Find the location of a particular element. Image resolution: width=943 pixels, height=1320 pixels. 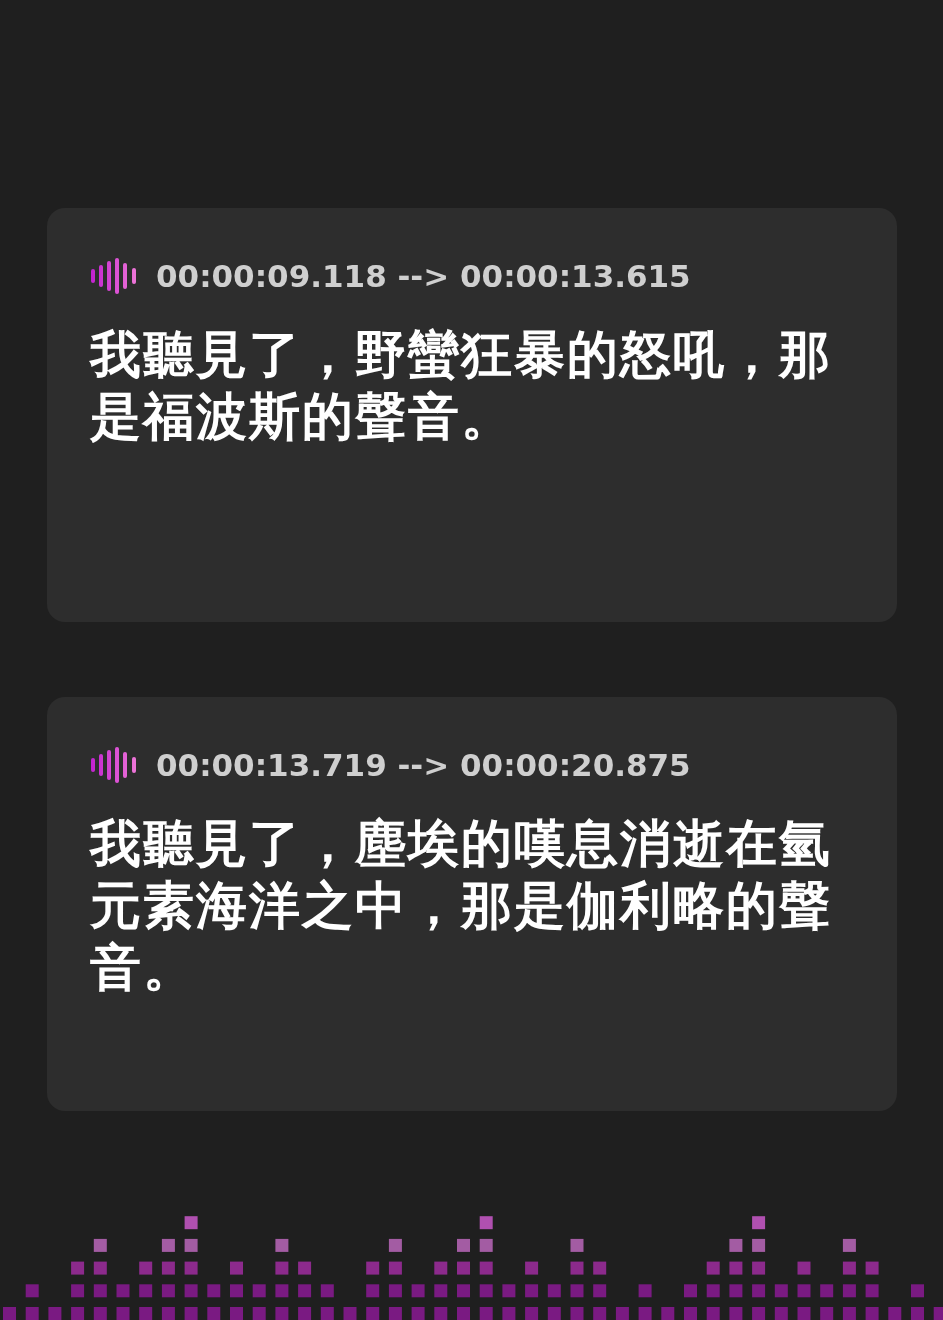

subtitle-text: 我聽見了，塵埃的嘆息消逝在氫元素海洋之中，那是伽利略的聲音。 is located at coordinates (461, 906).